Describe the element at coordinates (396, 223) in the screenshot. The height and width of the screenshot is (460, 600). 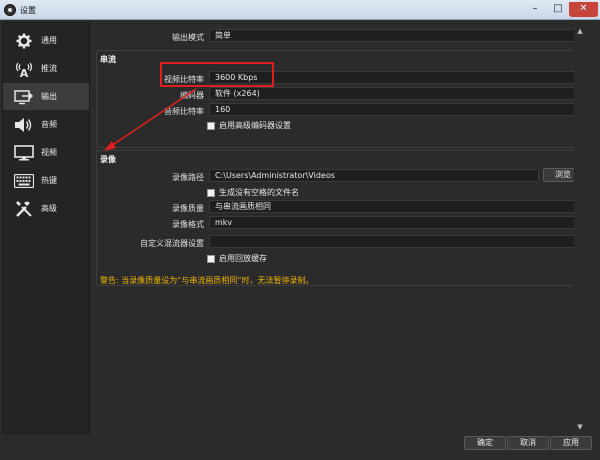
I see `recording-format-select: mkv ▴▾` at that location.